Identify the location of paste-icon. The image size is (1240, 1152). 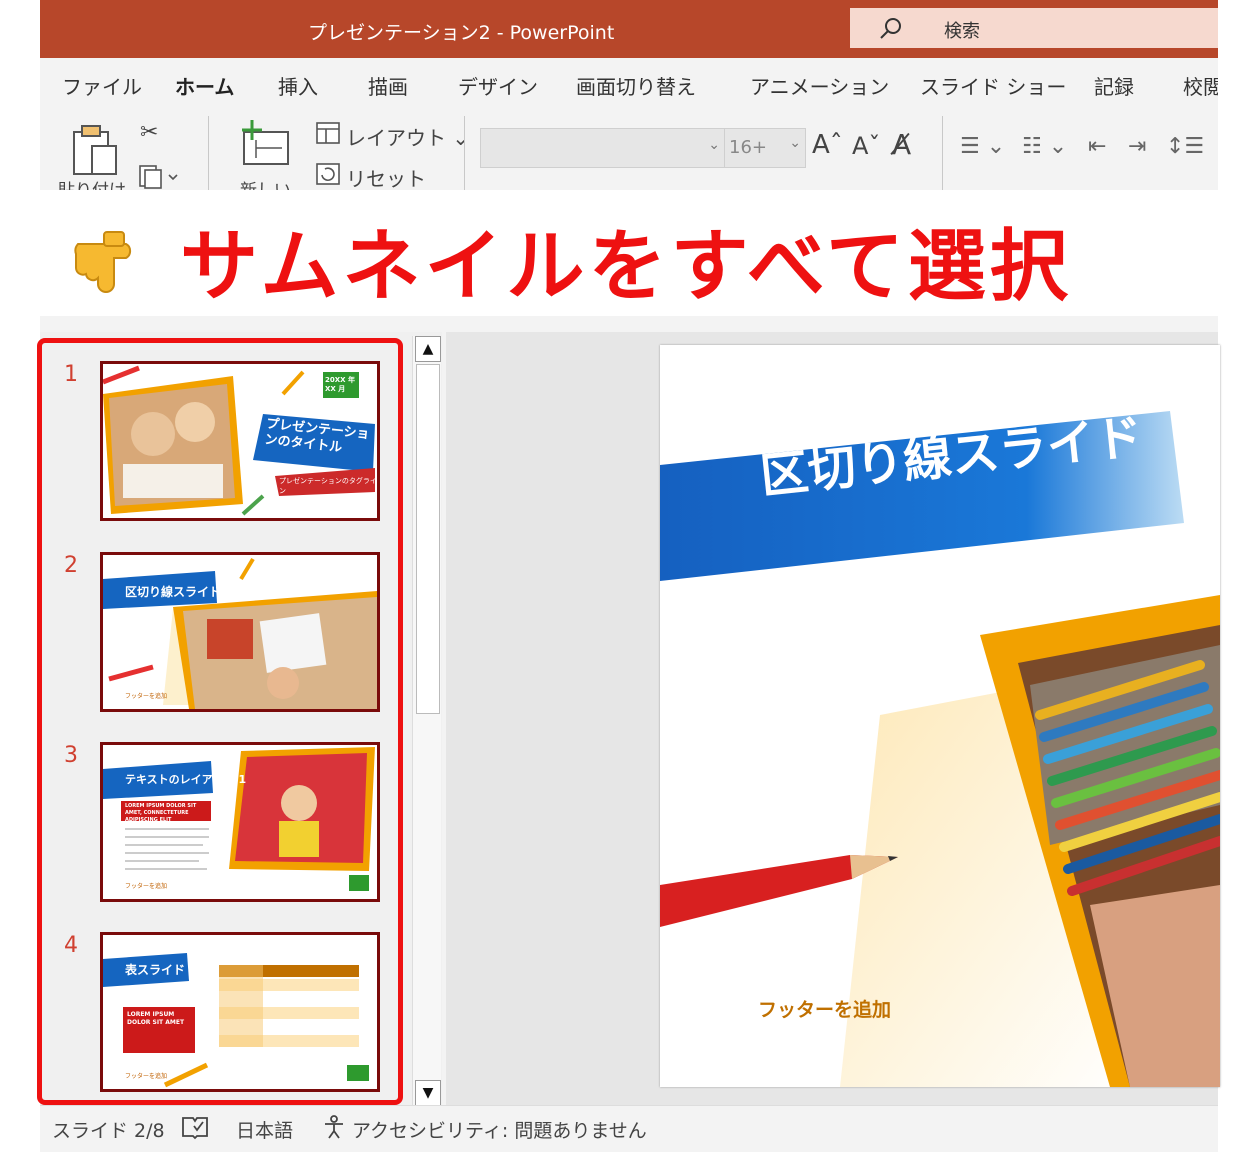
(96, 152).